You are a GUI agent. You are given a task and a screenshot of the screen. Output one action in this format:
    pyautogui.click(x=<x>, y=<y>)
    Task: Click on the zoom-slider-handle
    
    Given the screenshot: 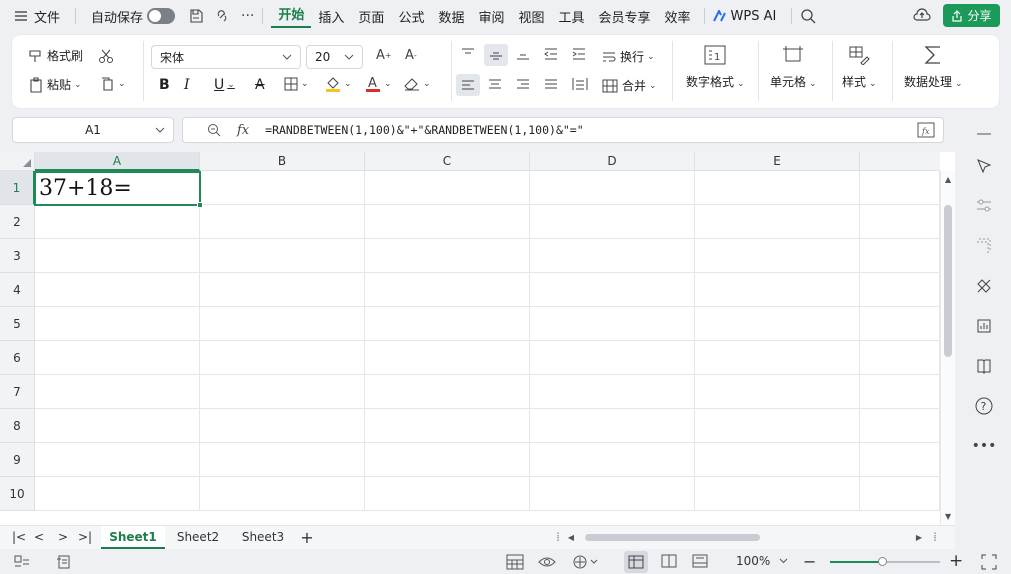 What is the action you would take?
    pyautogui.click(x=882, y=561)
    